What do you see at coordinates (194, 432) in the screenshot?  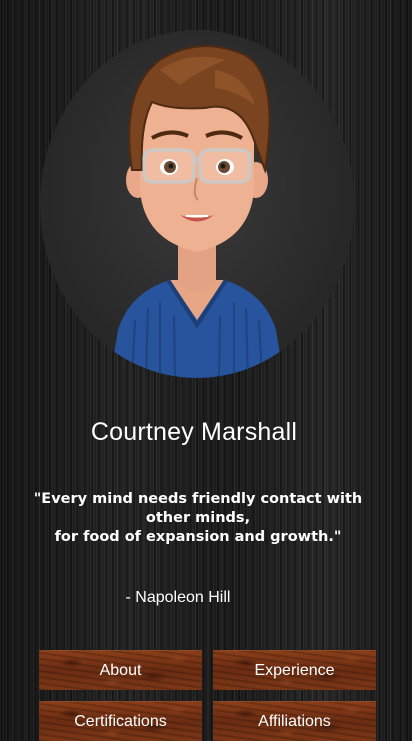 I see `profile-name: Courtney Marshall` at bounding box center [194, 432].